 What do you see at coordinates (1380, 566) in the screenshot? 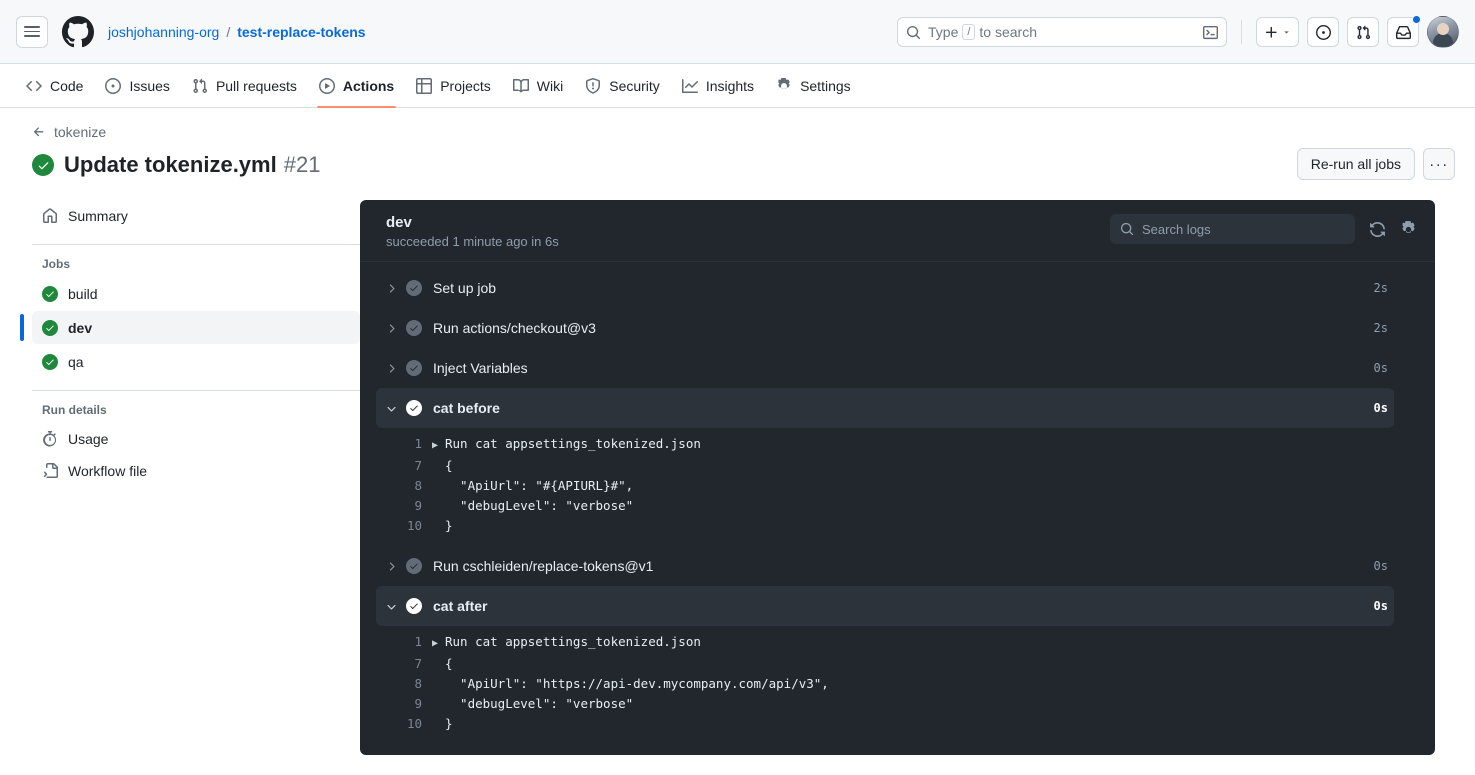
I see `log-step-duration: 0s` at bounding box center [1380, 566].